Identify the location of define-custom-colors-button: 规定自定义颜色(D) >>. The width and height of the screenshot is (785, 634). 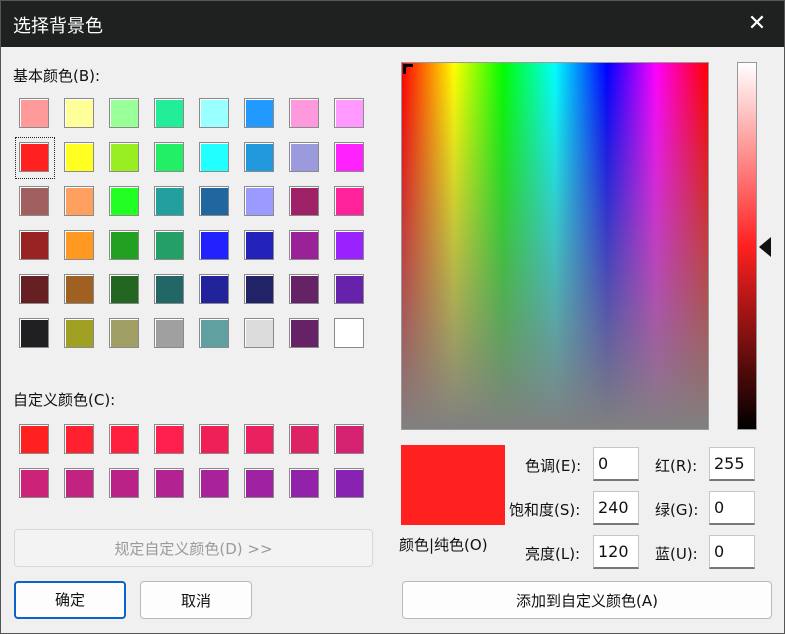
(193, 548).